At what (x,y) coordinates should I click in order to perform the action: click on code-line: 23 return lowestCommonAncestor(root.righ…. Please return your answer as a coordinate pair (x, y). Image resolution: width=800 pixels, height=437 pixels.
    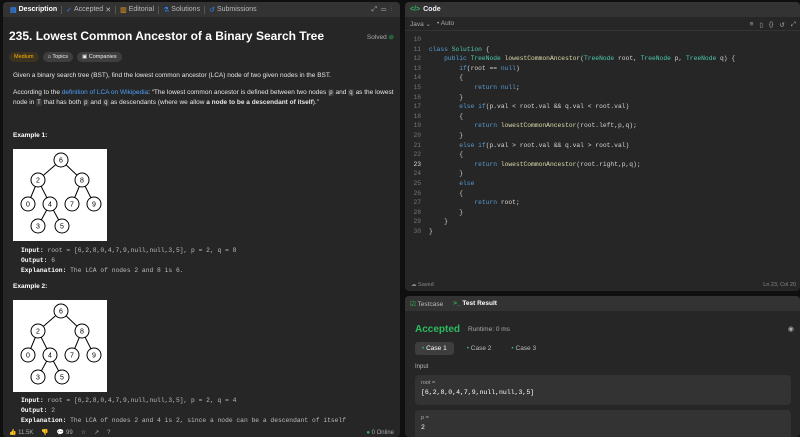
    Looking at the image, I should click on (602, 165).